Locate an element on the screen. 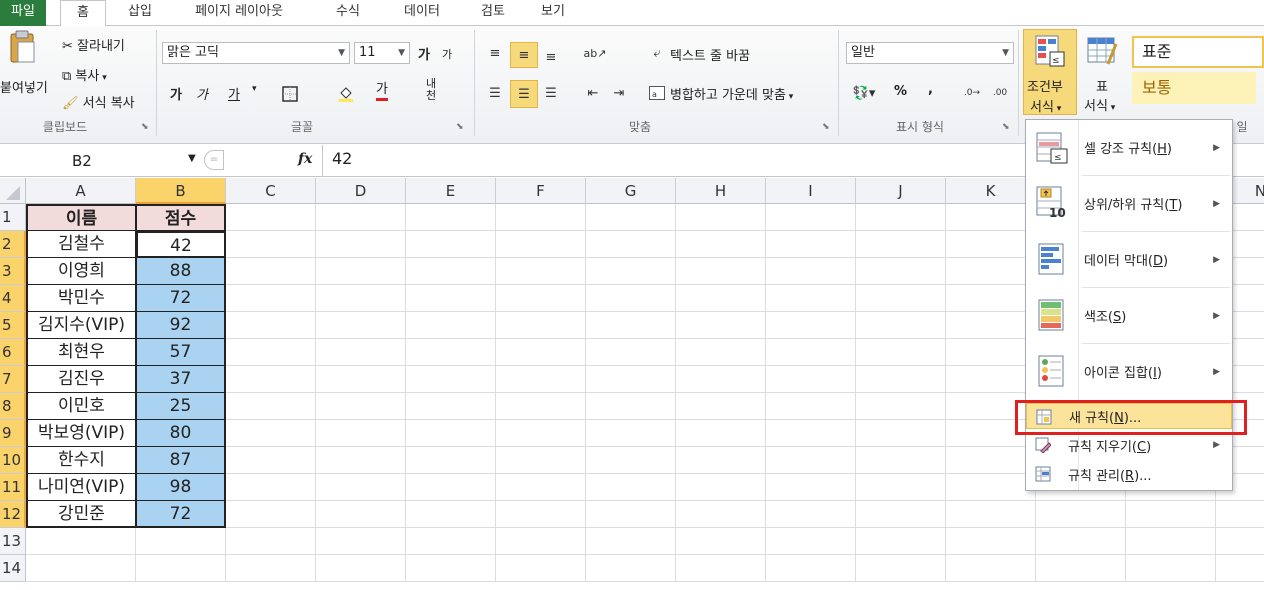 Image resolution: width=1264 pixels, height=590 pixels. row-header: 3 is located at coordinates (13, 271).